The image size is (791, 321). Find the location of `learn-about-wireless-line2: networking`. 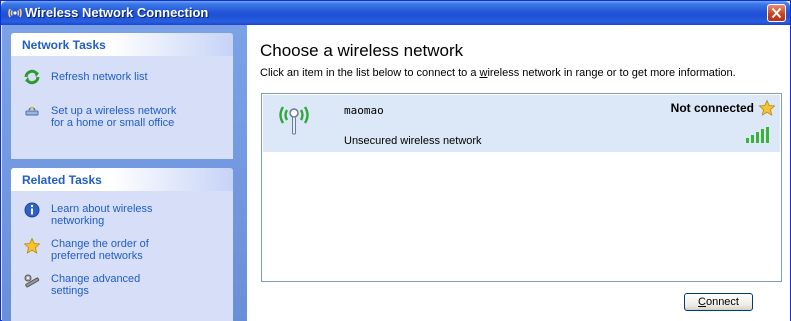

learn-about-wireless-line2: networking is located at coordinates (78, 221).